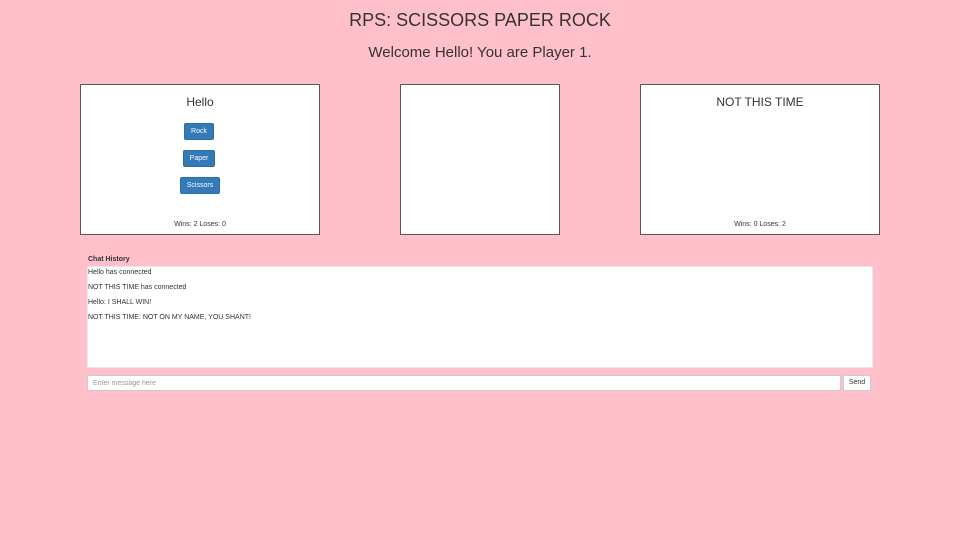 The image size is (960, 540). What do you see at coordinates (480, 52) in the screenshot?
I see `welcome-message: Welcome Hello! You are Player 1.` at bounding box center [480, 52].